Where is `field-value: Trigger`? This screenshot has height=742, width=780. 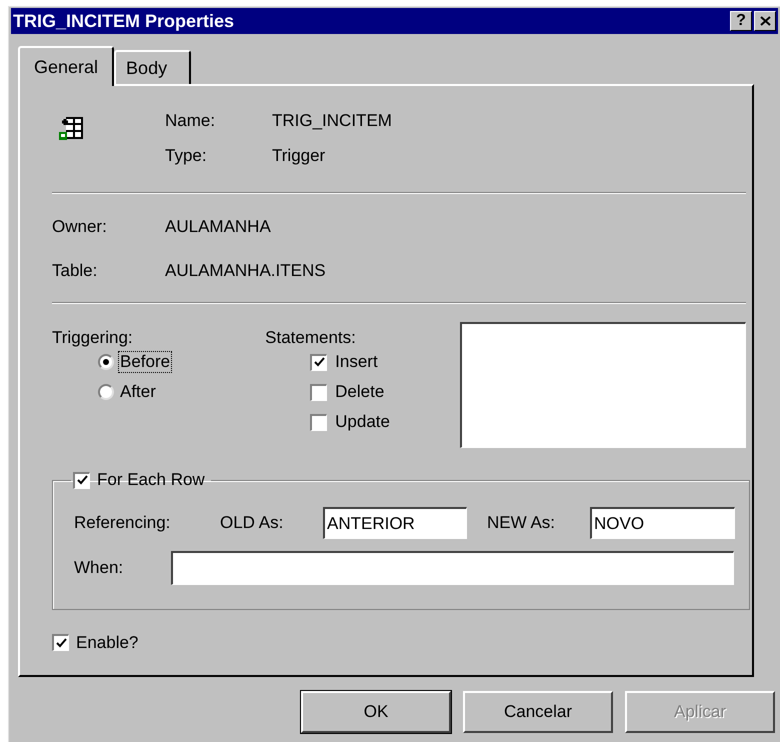 field-value: Trigger is located at coordinates (299, 155).